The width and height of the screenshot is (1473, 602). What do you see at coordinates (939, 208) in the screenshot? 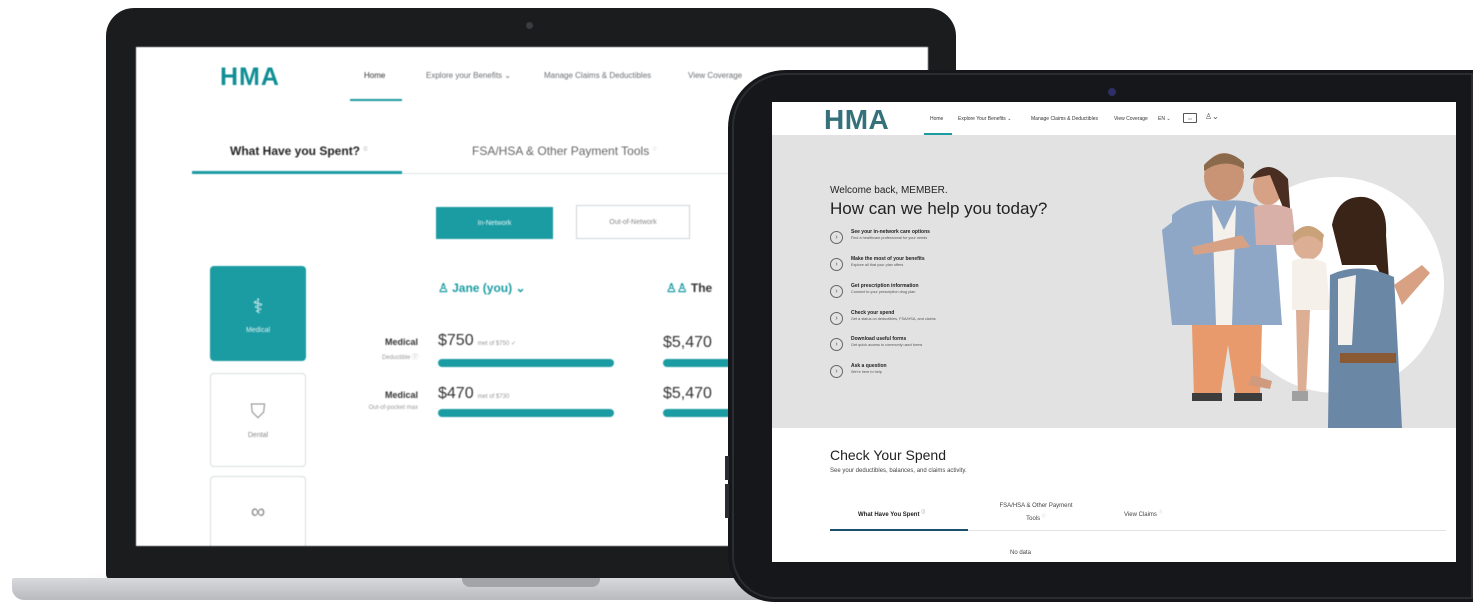
I see `hero-headline: How can we help you today?` at bounding box center [939, 208].